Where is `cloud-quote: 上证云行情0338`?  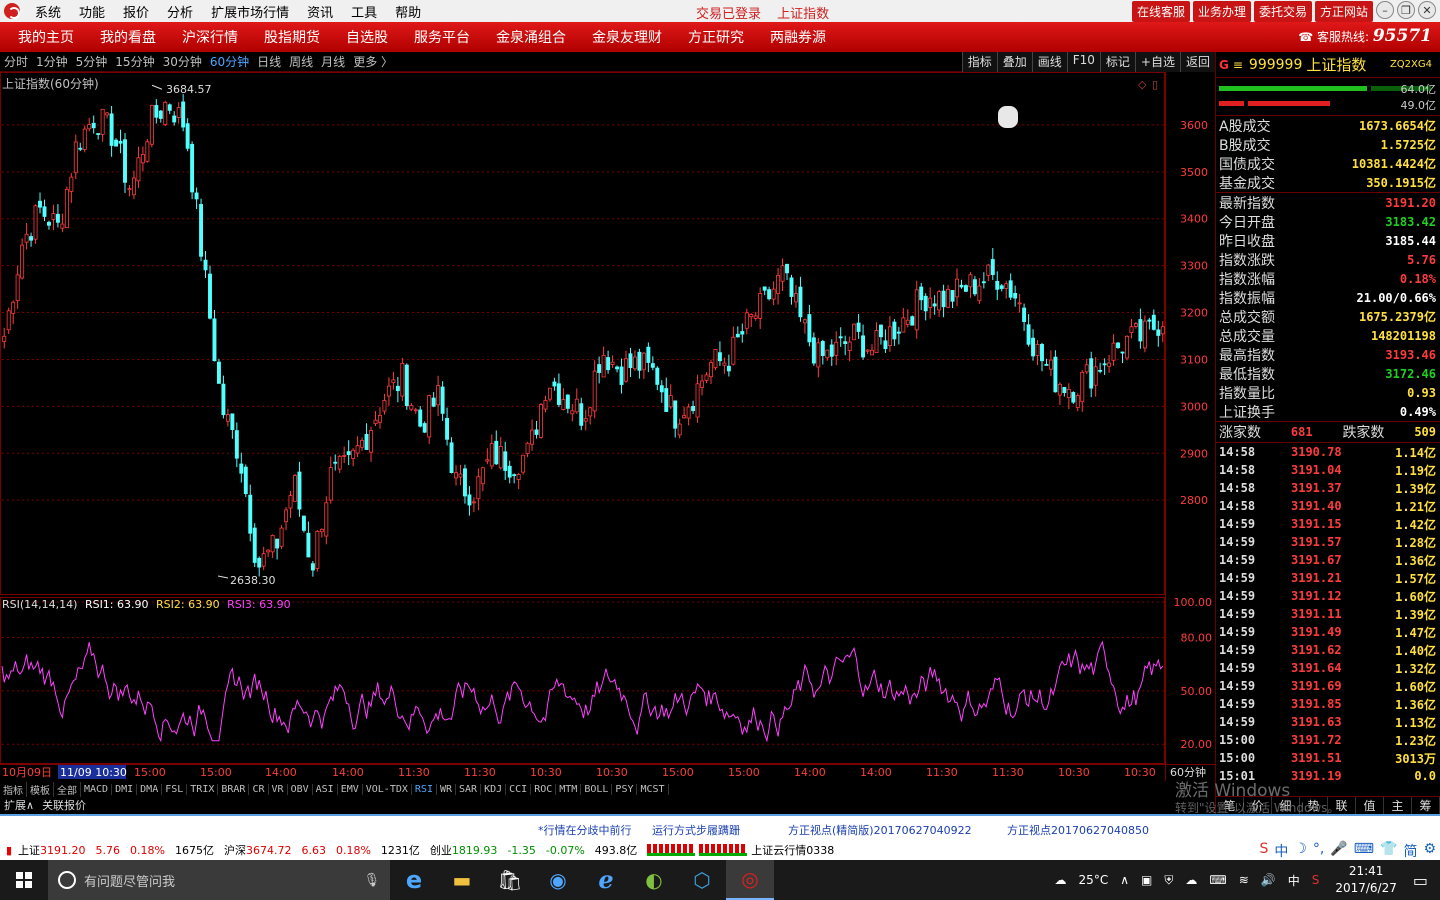
cloud-quote: 上证云行情0338 is located at coordinates (792, 850).